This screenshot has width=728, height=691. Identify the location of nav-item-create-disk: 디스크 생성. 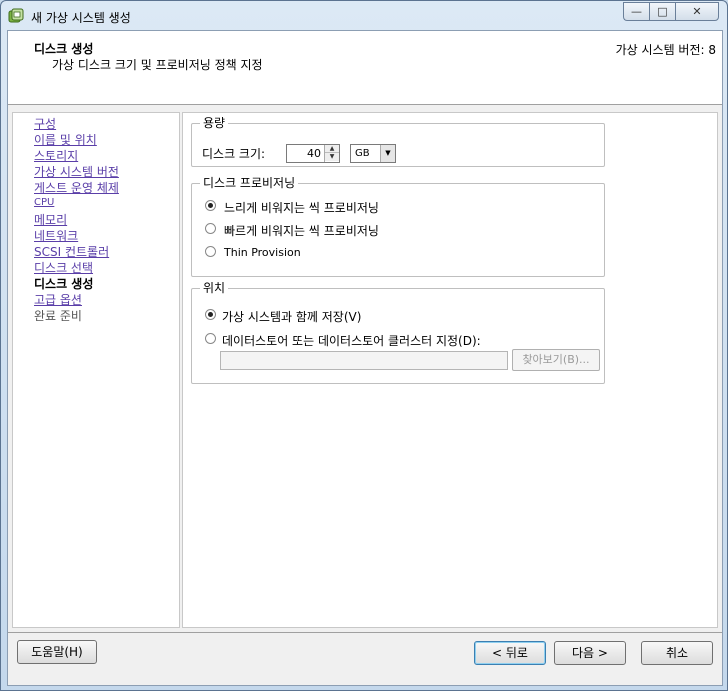
(64, 284).